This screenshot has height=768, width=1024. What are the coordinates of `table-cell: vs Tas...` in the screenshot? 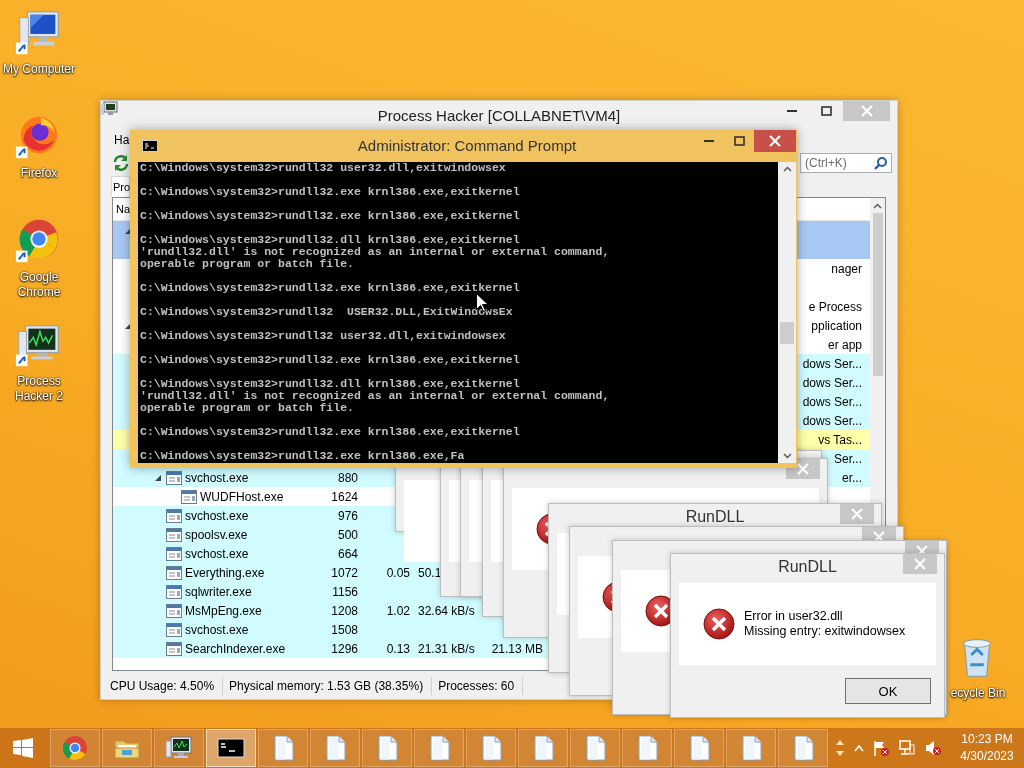 It's located at (840, 439).